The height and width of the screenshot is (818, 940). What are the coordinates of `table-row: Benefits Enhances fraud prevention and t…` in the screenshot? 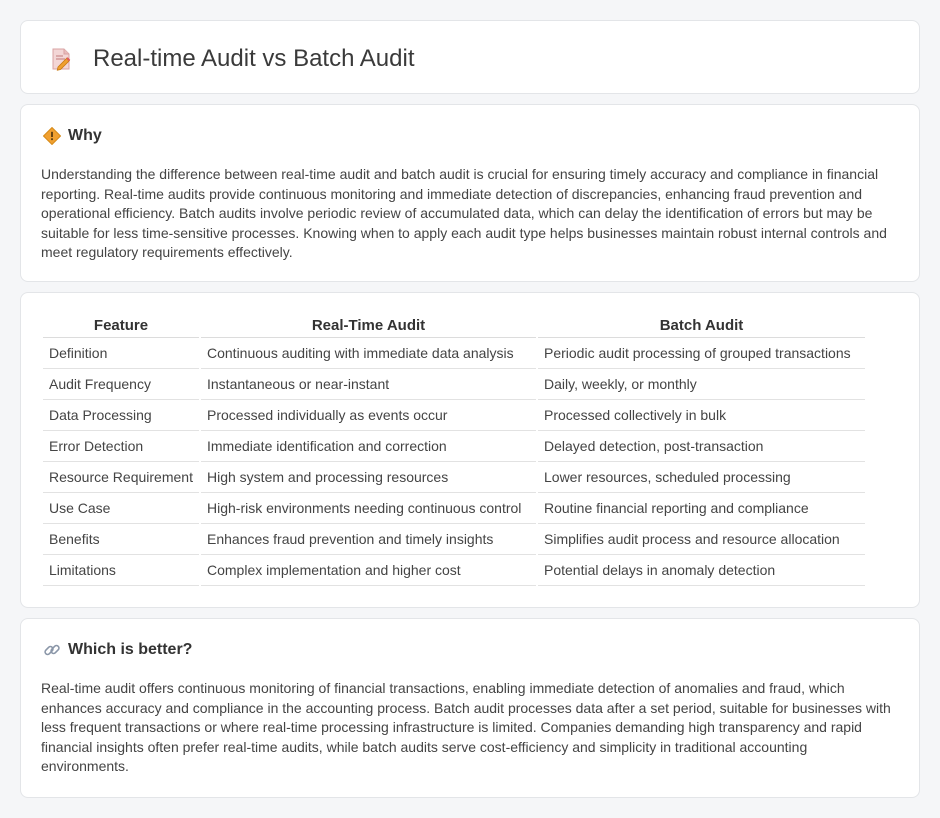 It's located at (454, 539).